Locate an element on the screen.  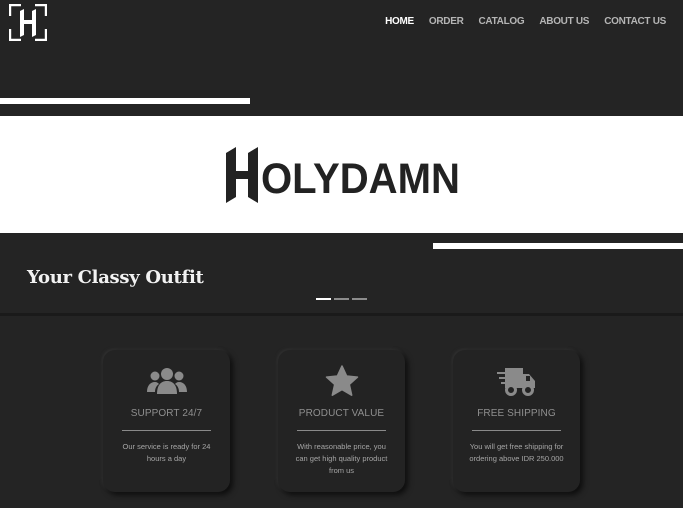
star-icon is located at coordinates (341, 381).